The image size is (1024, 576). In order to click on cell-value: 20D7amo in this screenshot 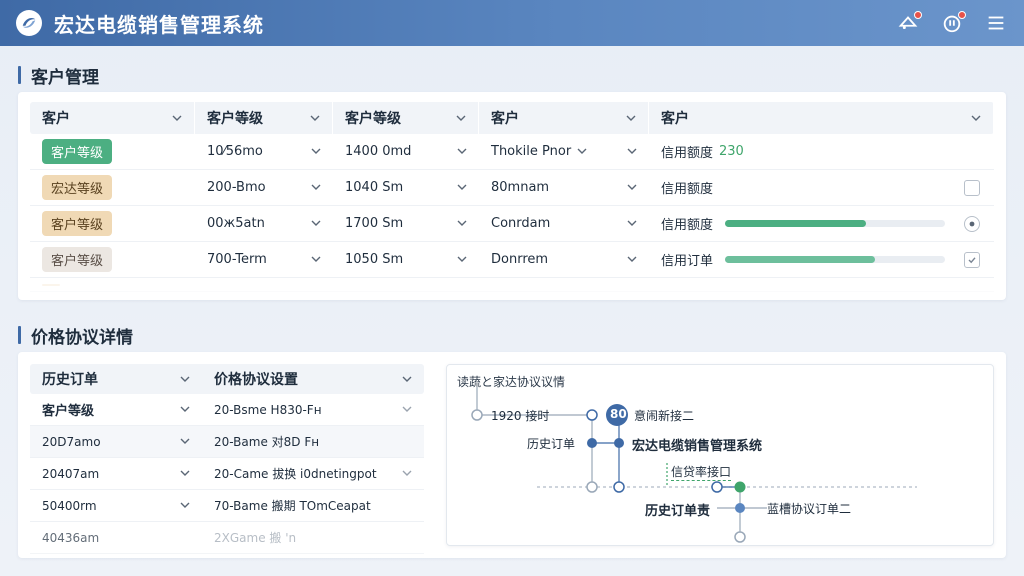, I will do `click(71, 441)`.